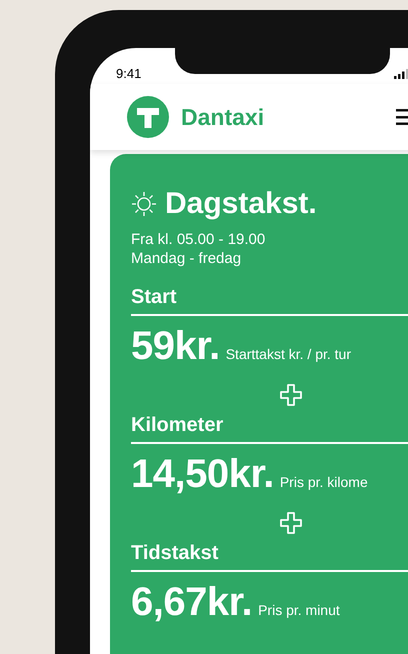 The image size is (408, 654). What do you see at coordinates (401, 74) in the screenshot?
I see `signal-icon` at bounding box center [401, 74].